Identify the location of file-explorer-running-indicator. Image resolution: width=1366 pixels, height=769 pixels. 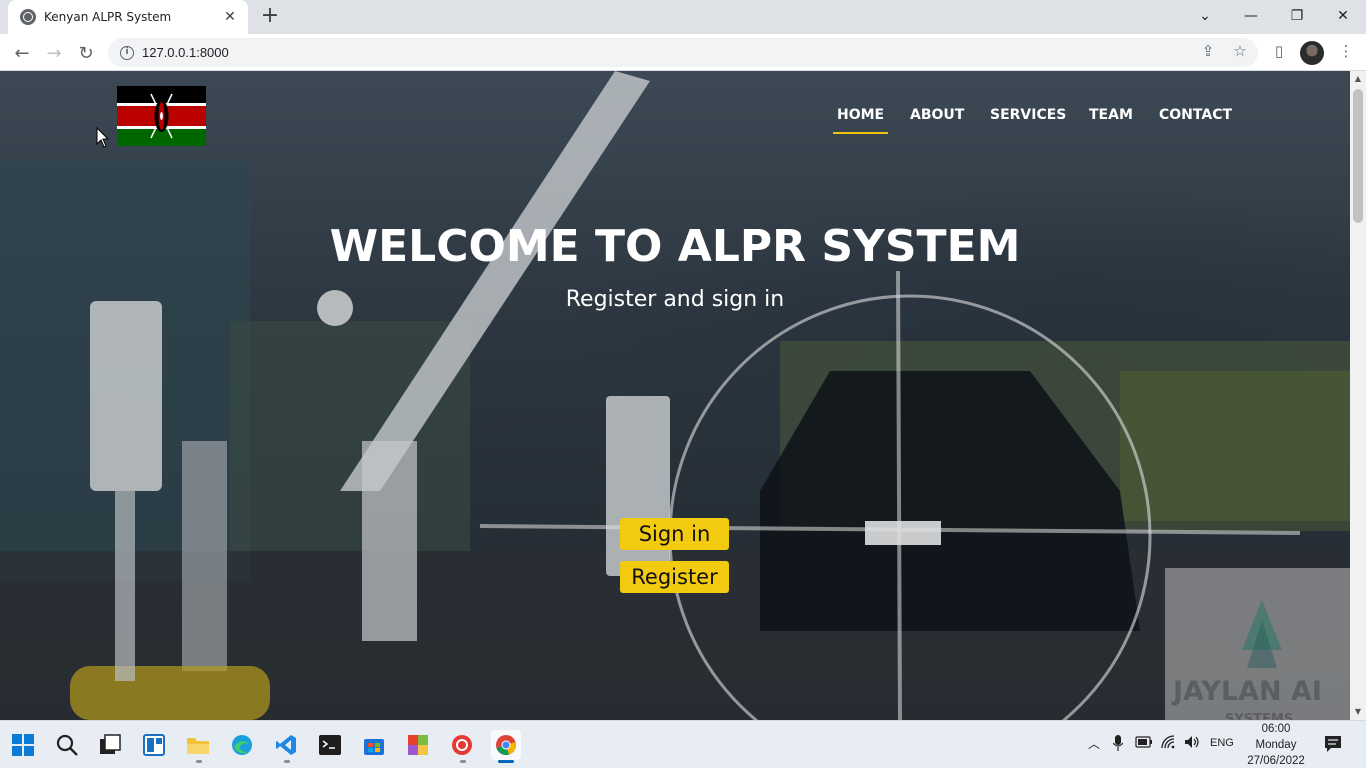
(199, 761).